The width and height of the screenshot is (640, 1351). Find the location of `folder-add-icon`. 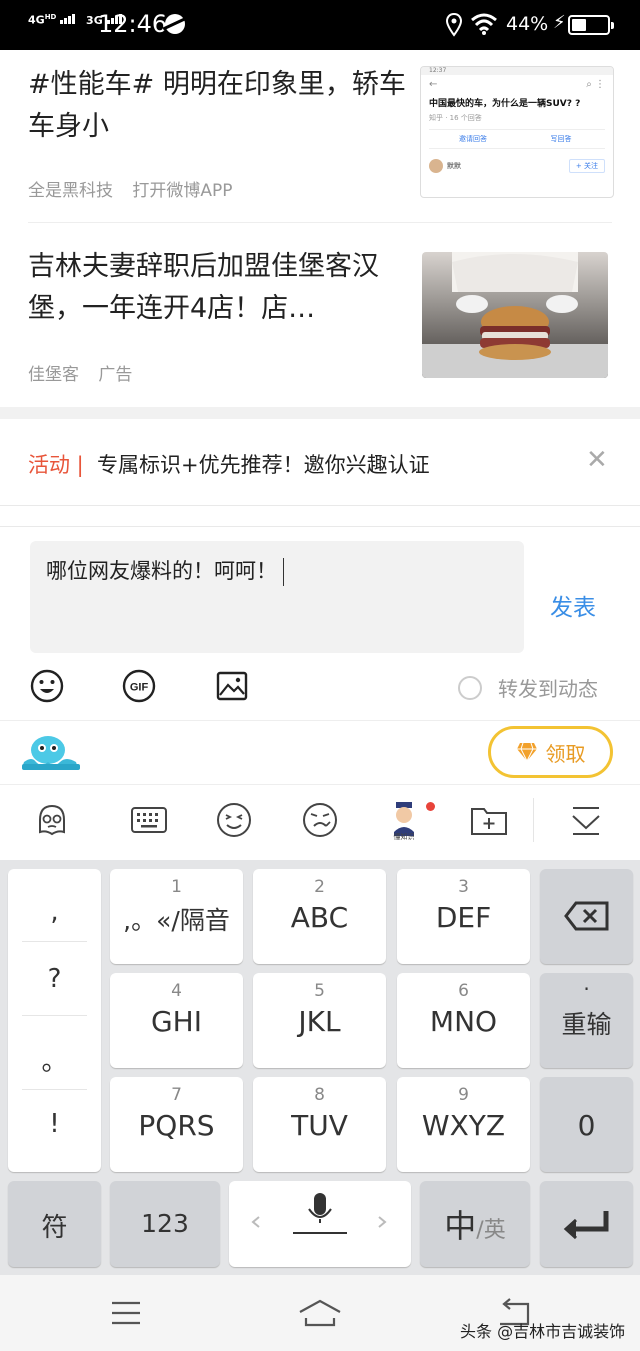

folder-add-icon is located at coordinates (489, 820).